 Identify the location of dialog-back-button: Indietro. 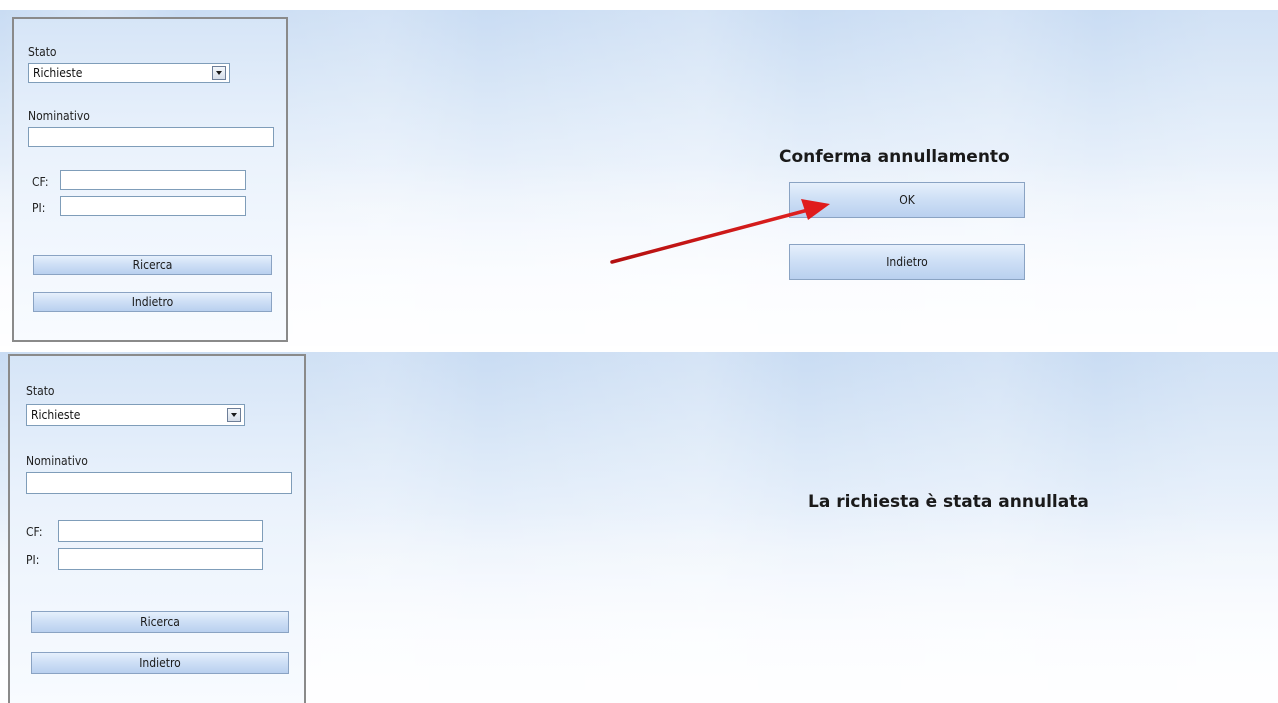
(907, 262).